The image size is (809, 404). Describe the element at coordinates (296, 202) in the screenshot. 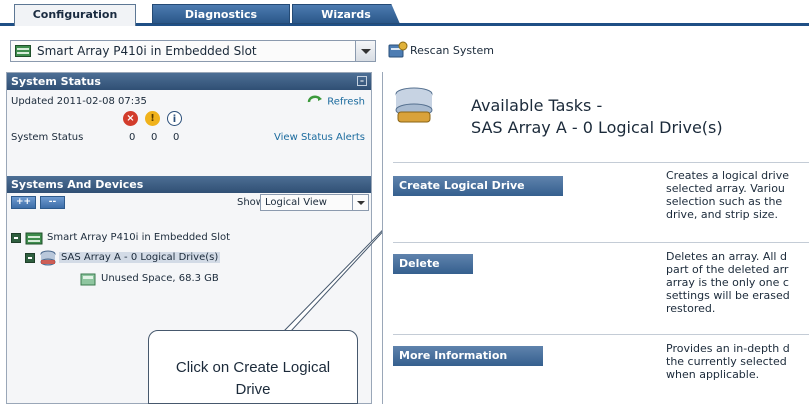

I see `view-select-value: Logical View` at that location.